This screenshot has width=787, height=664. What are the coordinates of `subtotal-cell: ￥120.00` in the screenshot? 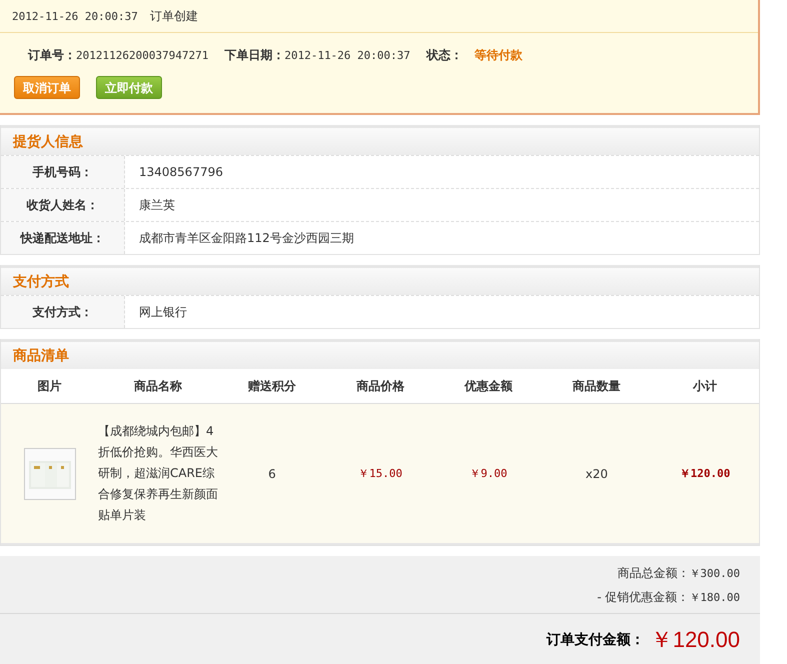 It's located at (704, 474).